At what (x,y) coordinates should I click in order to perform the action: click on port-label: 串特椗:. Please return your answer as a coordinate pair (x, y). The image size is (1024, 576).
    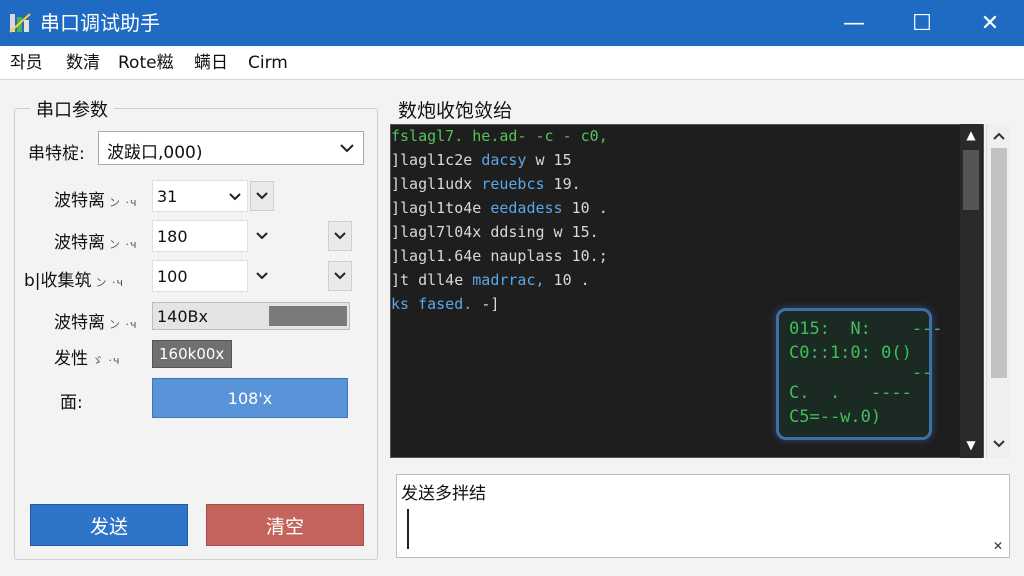
    Looking at the image, I should click on (56, 154).